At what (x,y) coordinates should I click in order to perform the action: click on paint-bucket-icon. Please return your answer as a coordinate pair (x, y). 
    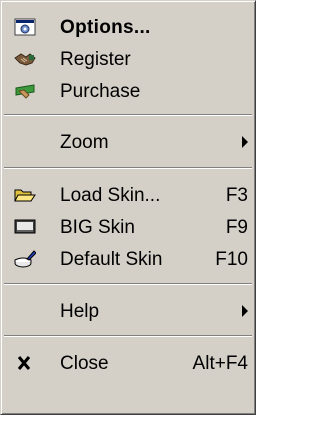
    Looking at the image, I should click on (25, 259).